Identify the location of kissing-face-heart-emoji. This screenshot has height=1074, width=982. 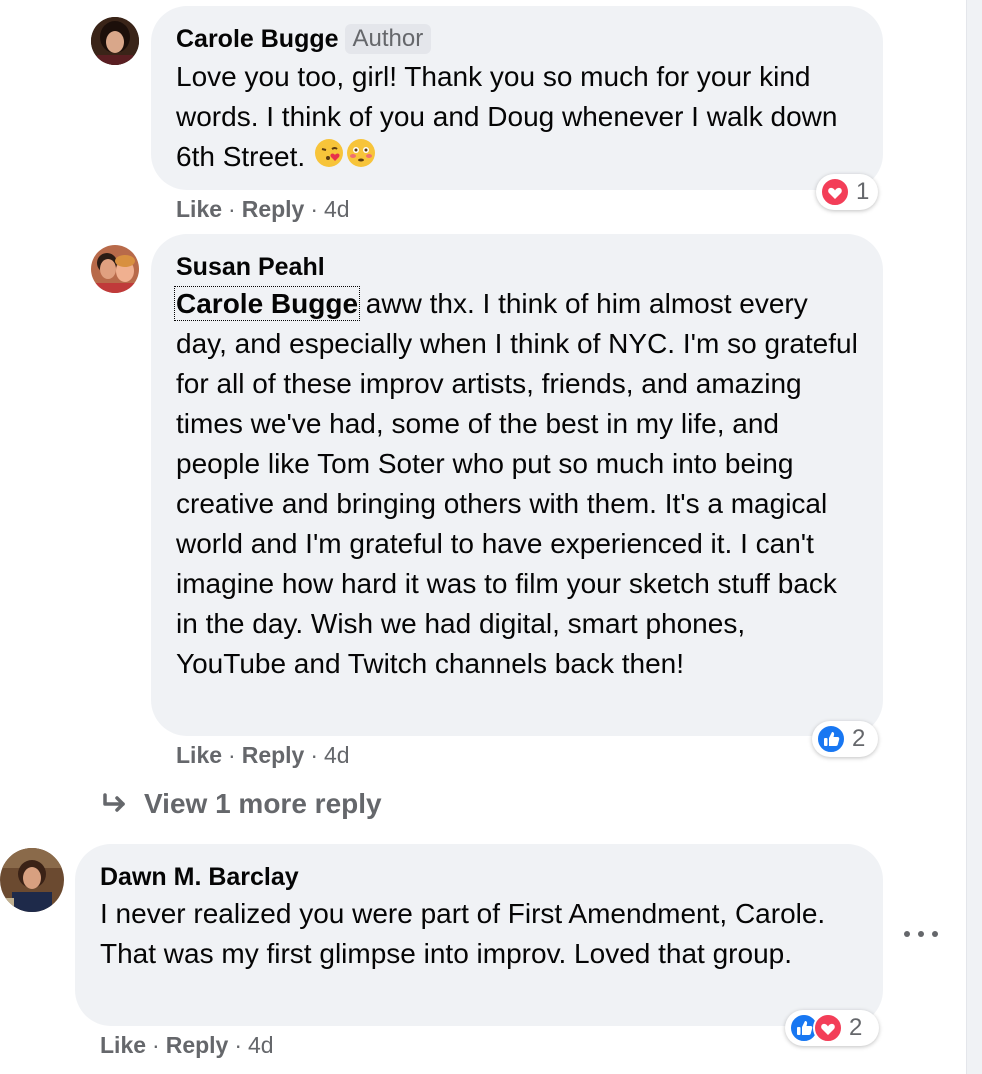
(329, 158).